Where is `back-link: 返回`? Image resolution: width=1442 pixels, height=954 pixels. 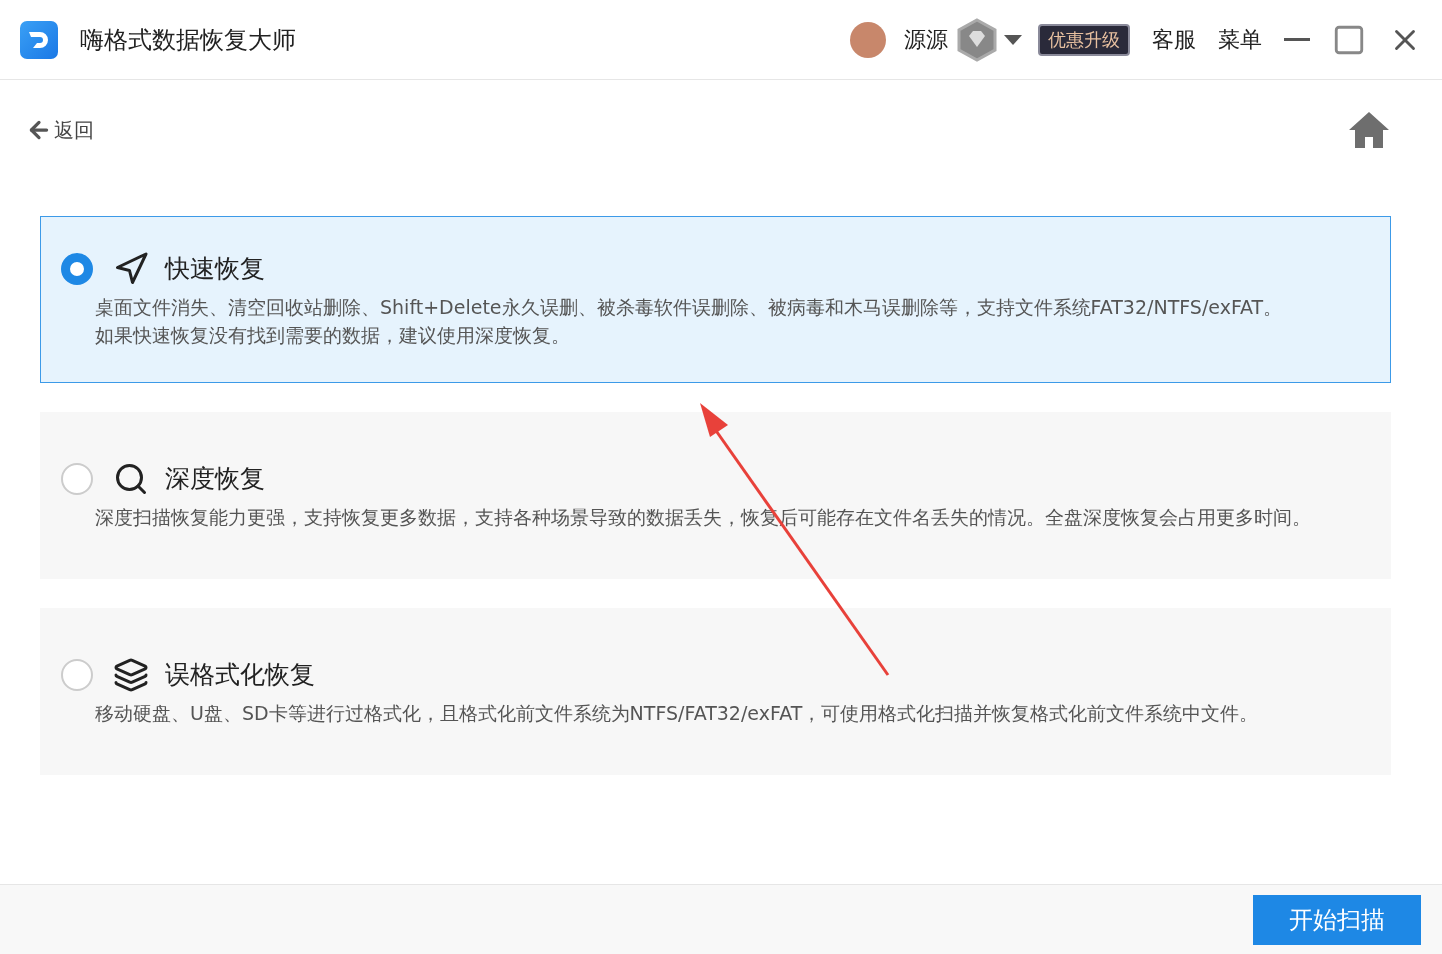
back-link: 返回 is located at coordinates (60, 130).